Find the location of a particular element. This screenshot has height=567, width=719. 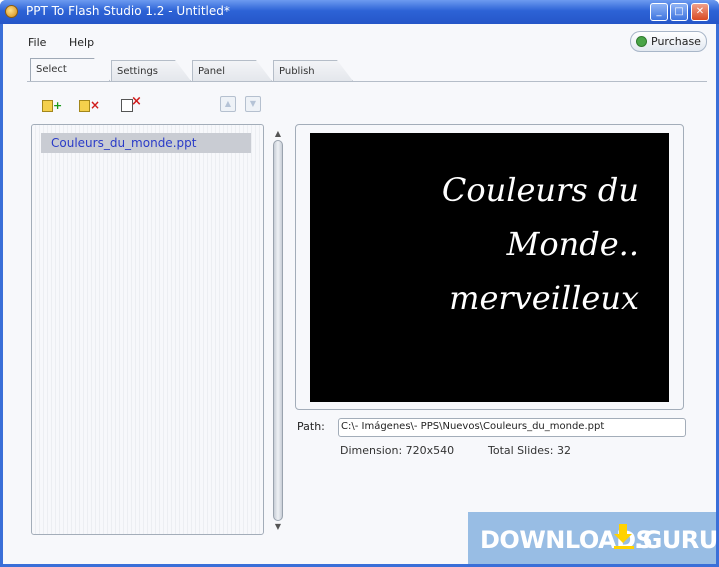

arrow-up-icon: ▲ is located at coordinates (228, 103).